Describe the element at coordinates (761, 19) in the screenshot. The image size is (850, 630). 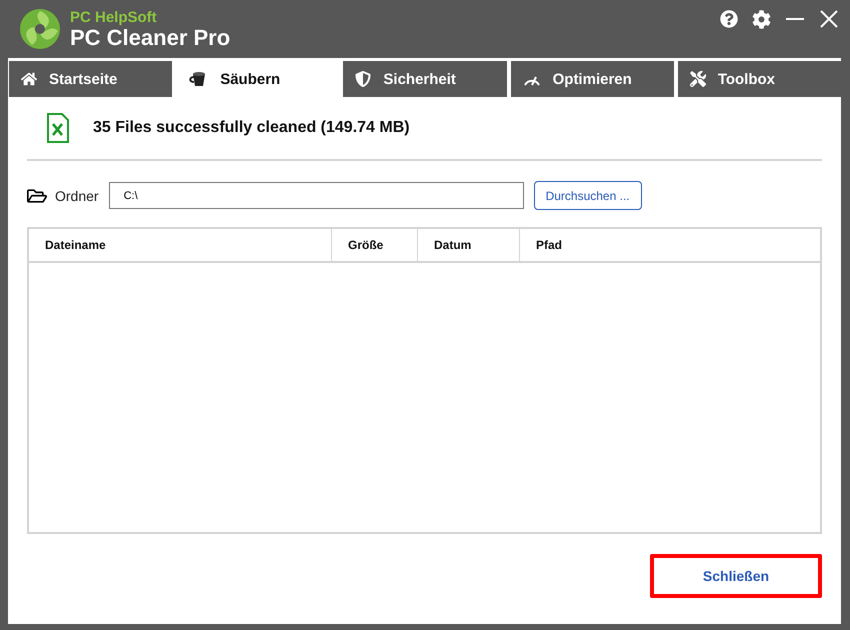
I see `settings-icon` at that location.